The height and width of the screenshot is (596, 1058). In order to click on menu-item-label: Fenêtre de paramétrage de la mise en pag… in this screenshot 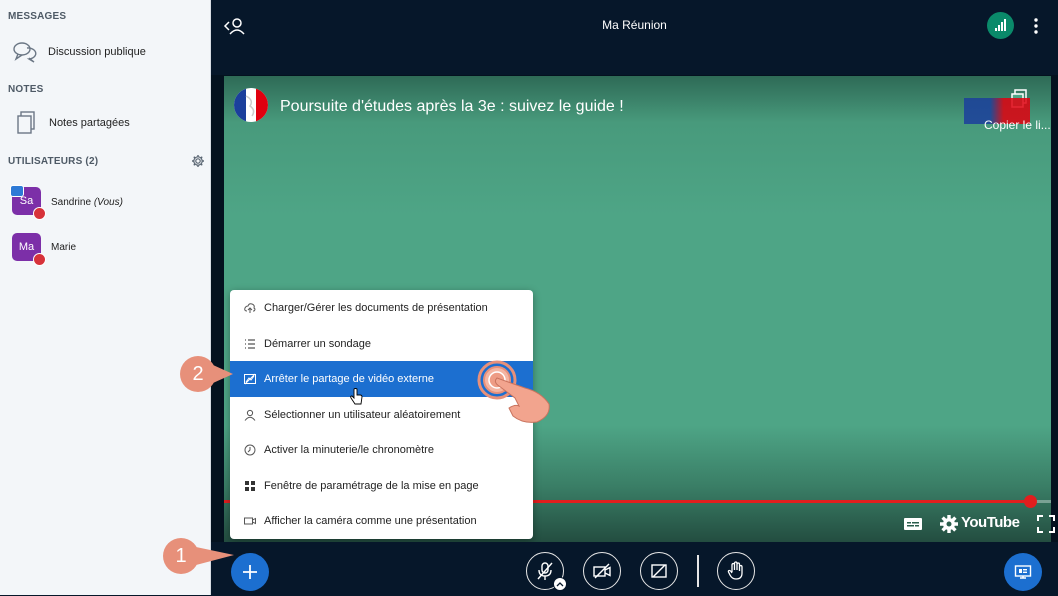, I will do `click(371, 486)`.